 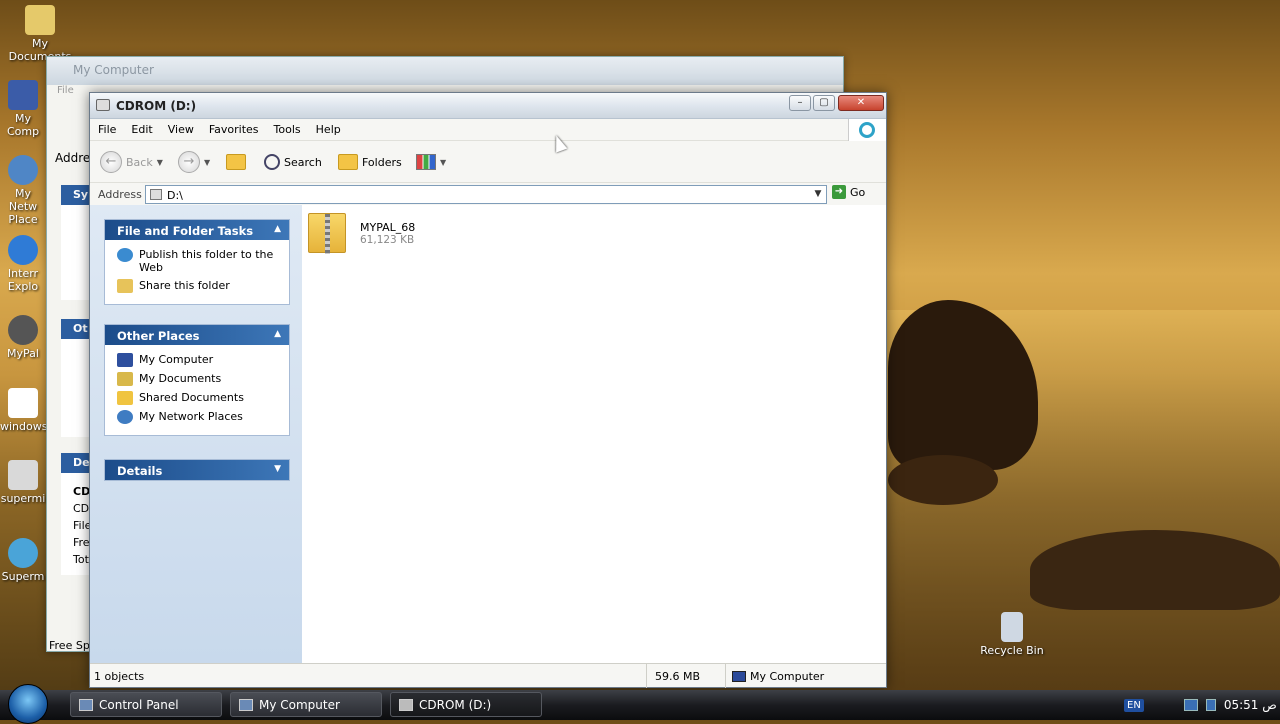 I want to click on language-indicator: EN, so click(x=1134, y=705).